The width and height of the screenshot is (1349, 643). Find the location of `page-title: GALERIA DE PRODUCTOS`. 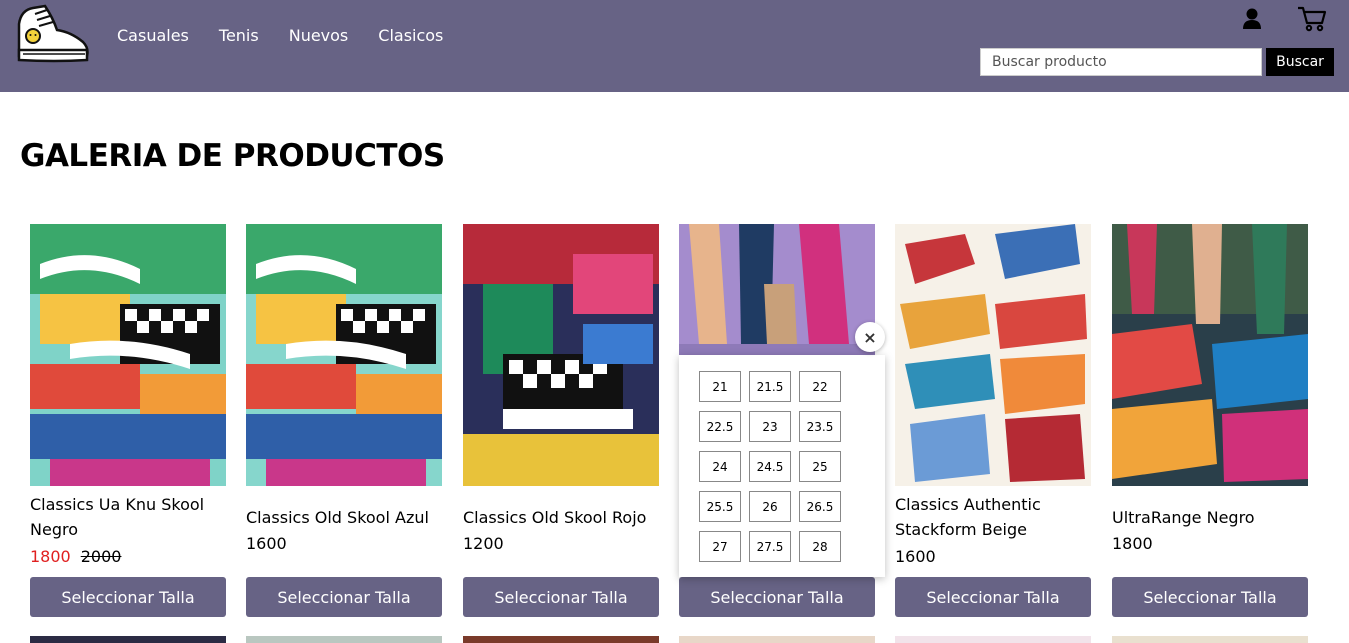

page-title: GALERIA DE PRODUCTOS is located at coordinates (232, 156).